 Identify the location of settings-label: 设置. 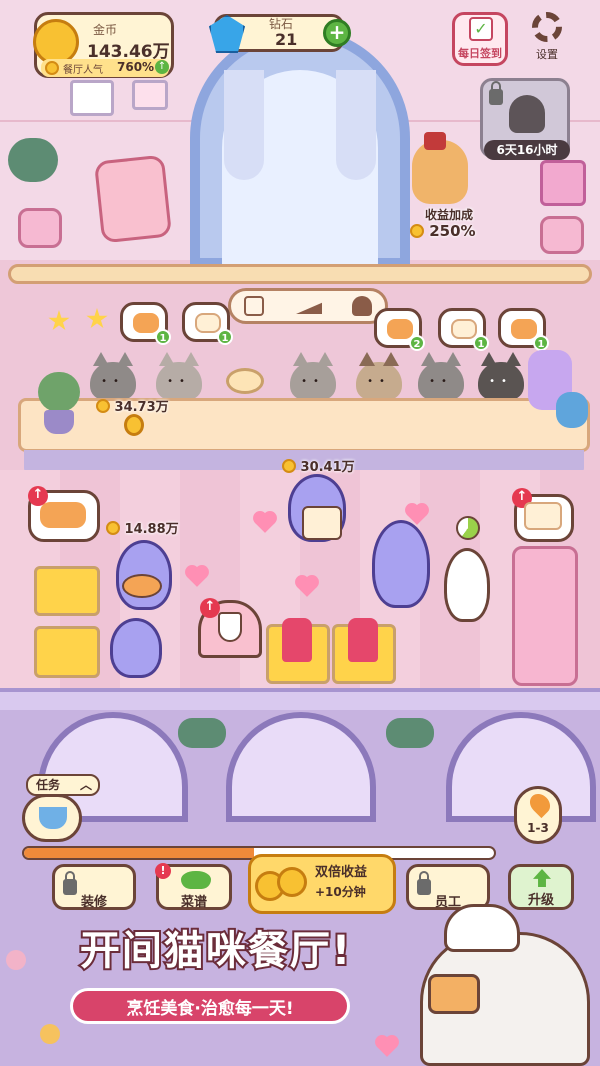
(547, 54).